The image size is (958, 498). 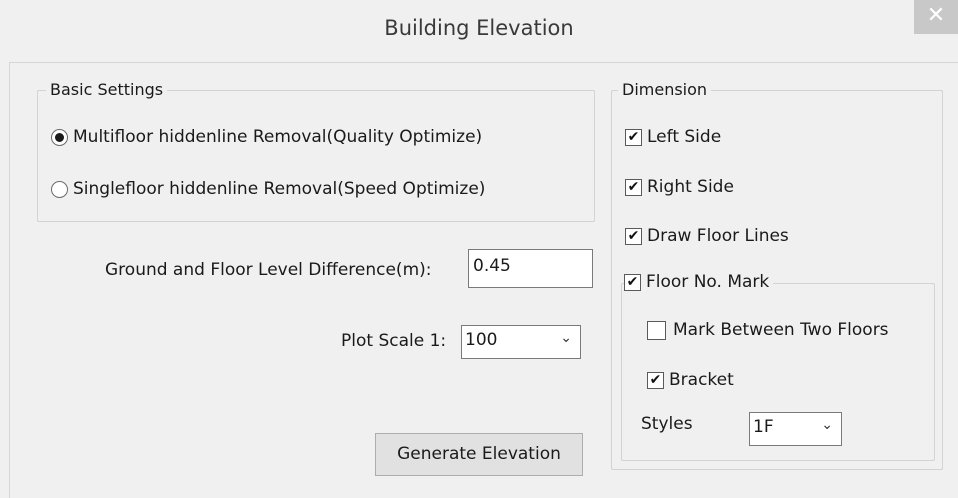 I want to click on mark-between-label: Mark Between Two Floors, so click(x=781, y=330).